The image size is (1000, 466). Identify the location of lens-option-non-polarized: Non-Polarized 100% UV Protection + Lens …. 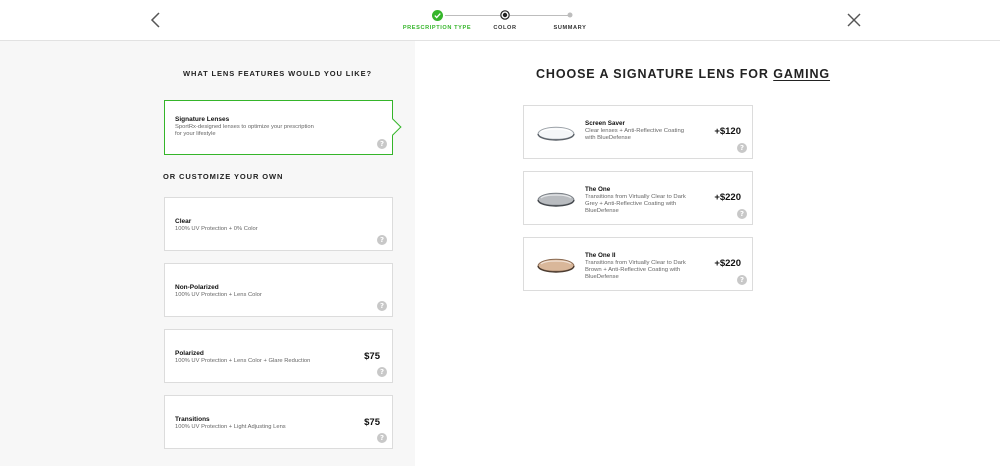
(278, 290).